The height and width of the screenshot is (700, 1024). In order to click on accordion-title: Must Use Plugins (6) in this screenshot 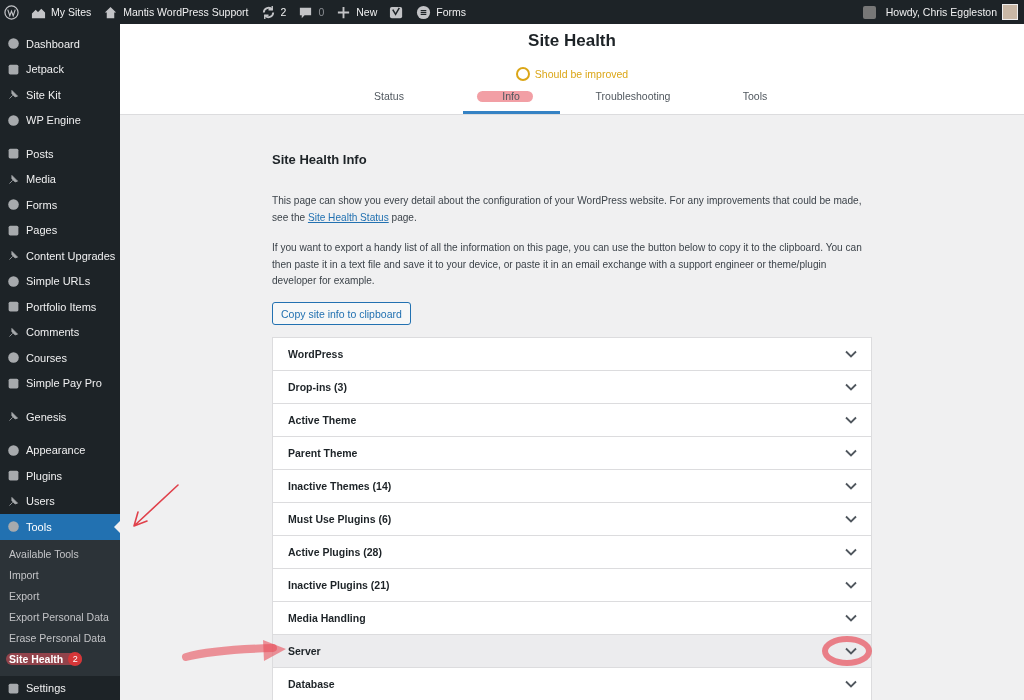, I will do `click(340, 519)`.